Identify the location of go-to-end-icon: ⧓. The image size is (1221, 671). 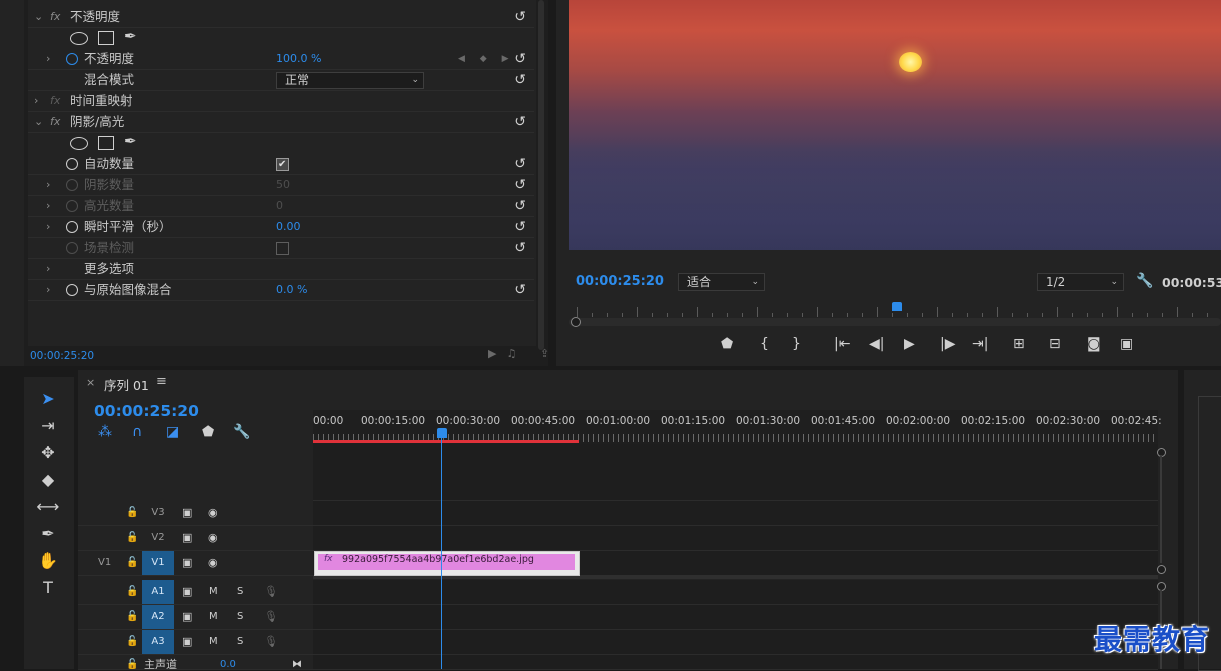
(297, 662).